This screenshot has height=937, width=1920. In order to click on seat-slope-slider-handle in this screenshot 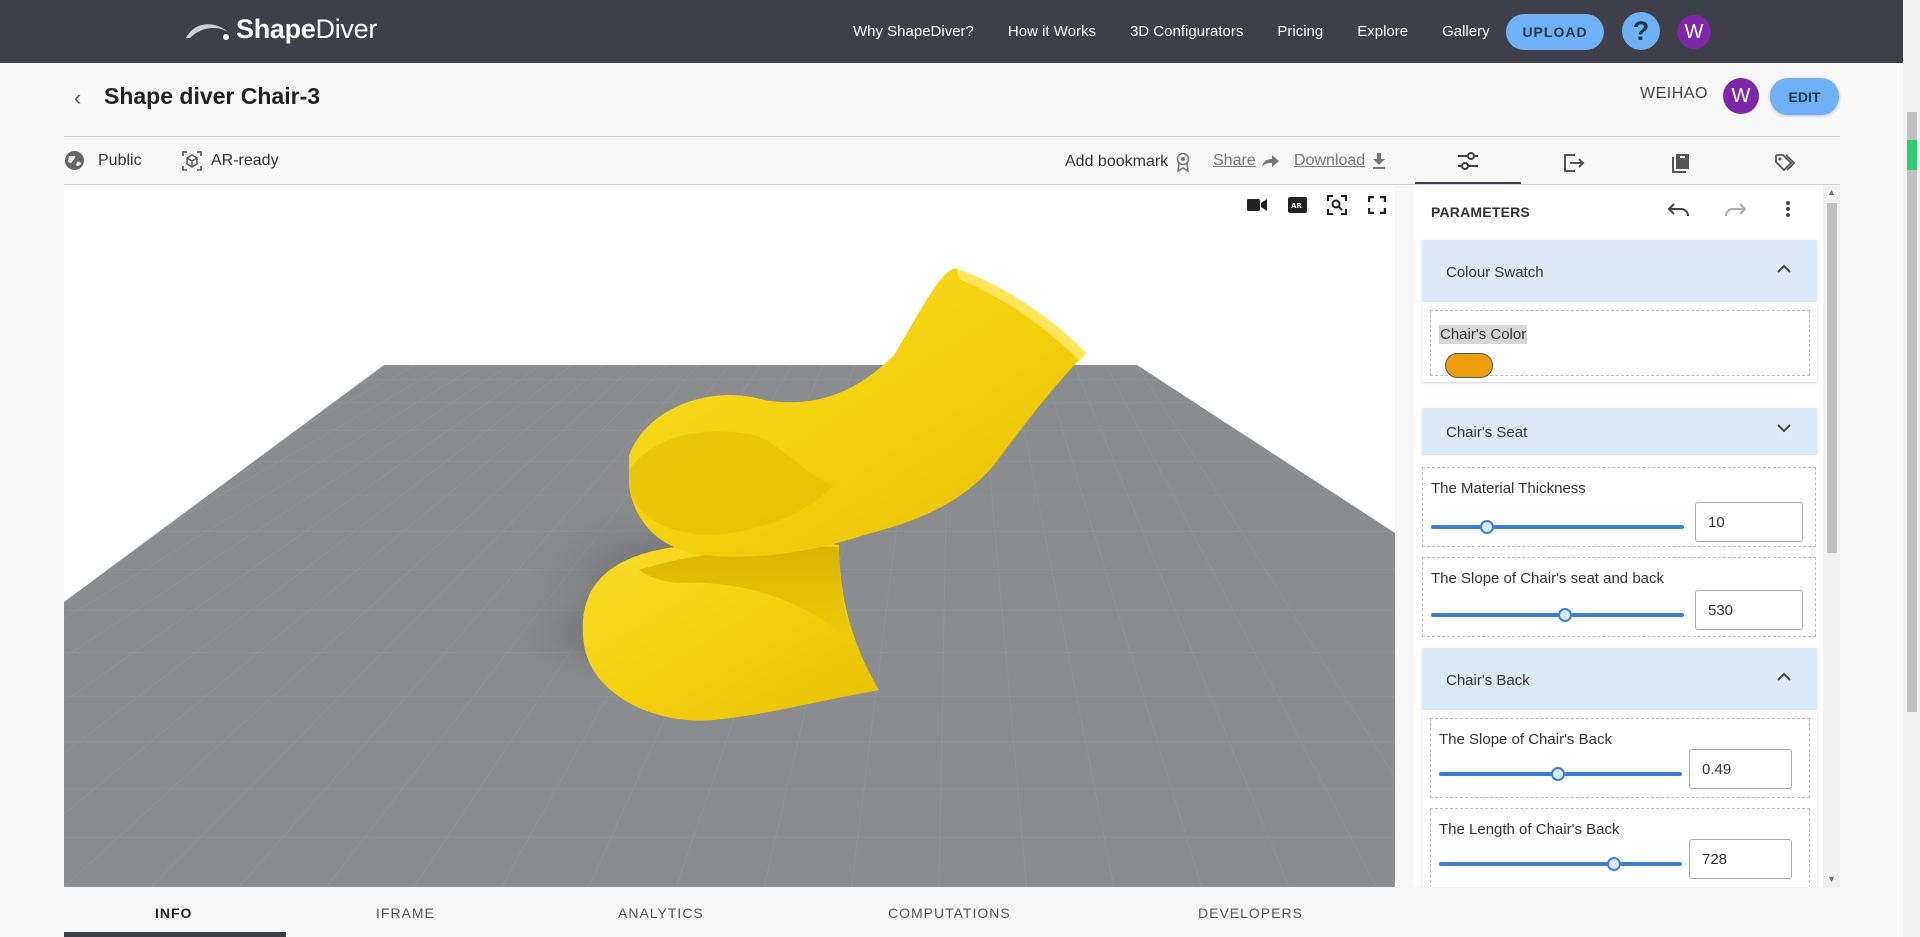, I will do `click(1565, 615)`.